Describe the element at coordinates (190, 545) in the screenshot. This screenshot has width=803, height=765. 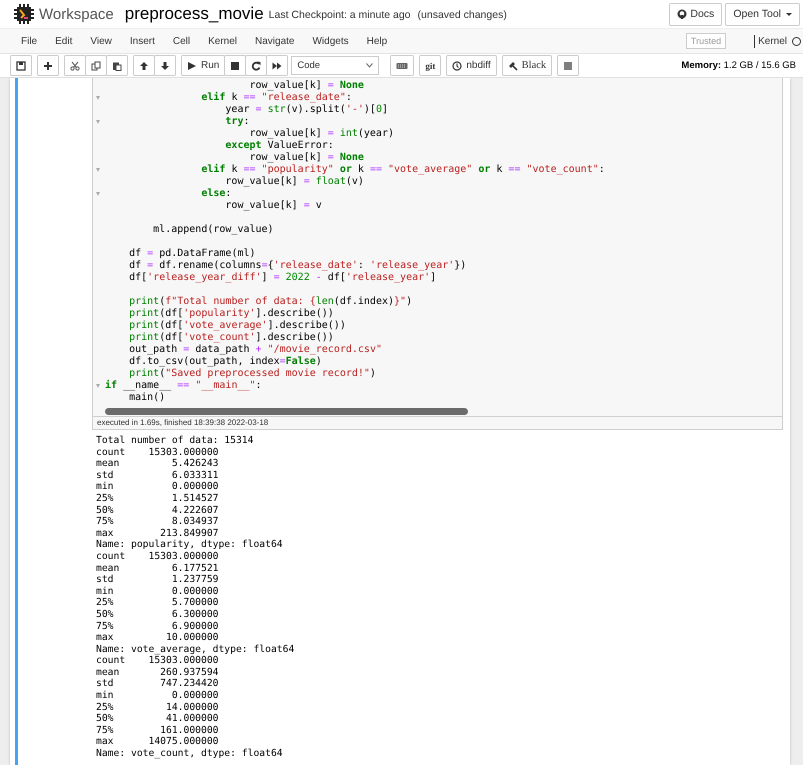
I see `output-line: Name: popularity, dtype: float64` at that location.